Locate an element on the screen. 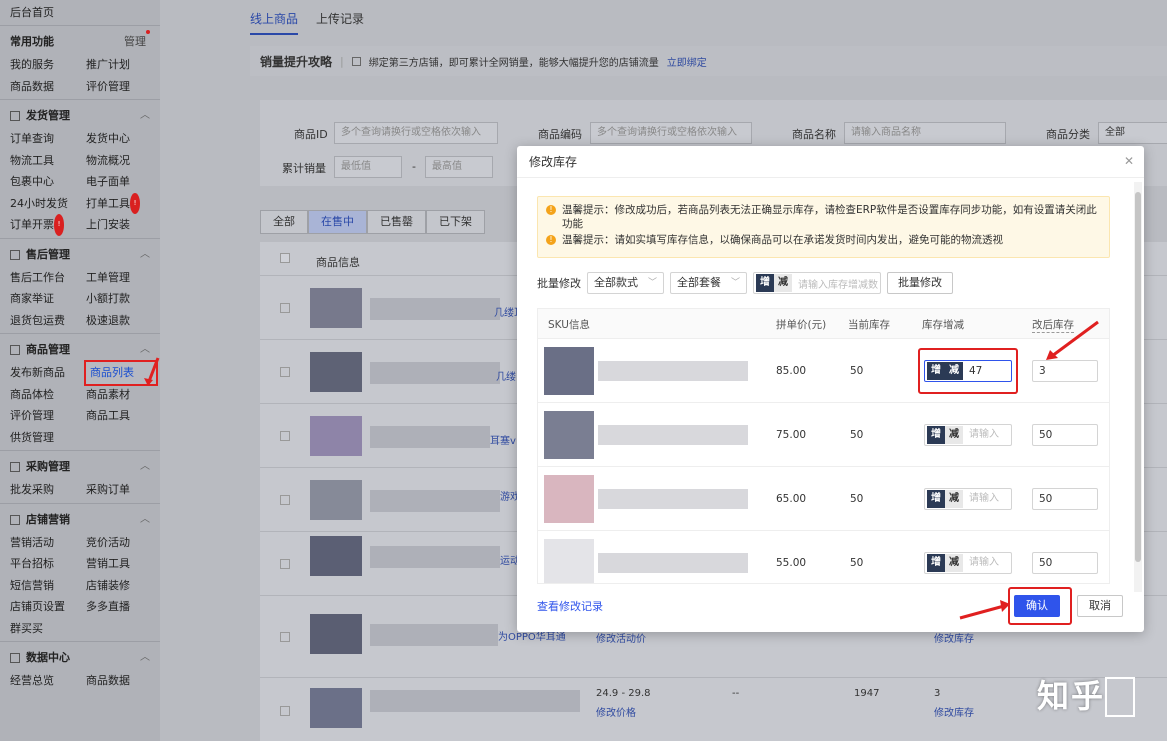 The width and height of the screenshot is (1167, 741). sidebar-item: 群买买 is located at coordinates (48, 629).